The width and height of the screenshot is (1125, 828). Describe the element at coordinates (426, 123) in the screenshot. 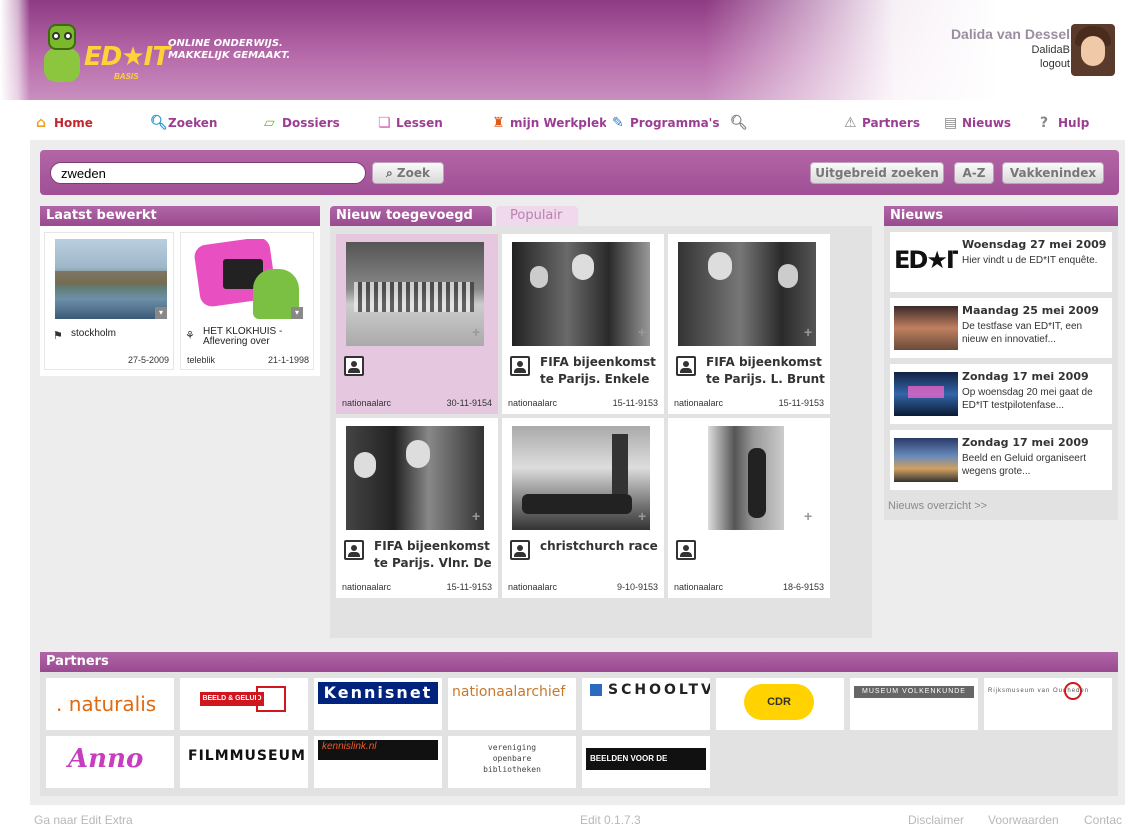

I see `tab-lessen: ❏ Lessen` at that location.